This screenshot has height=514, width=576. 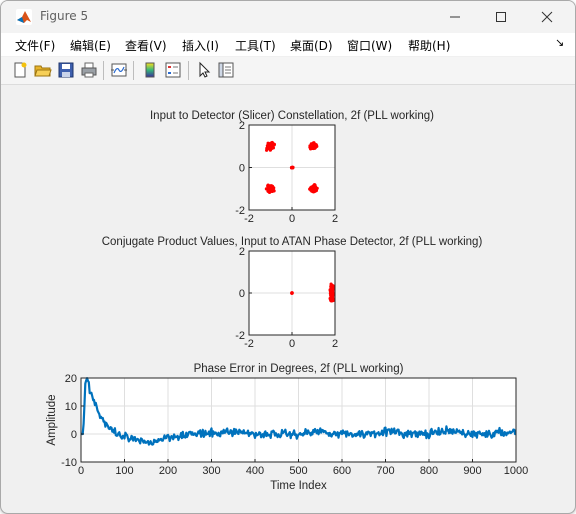 I want to click on new-figure-icon, so click(x=20, y=70).